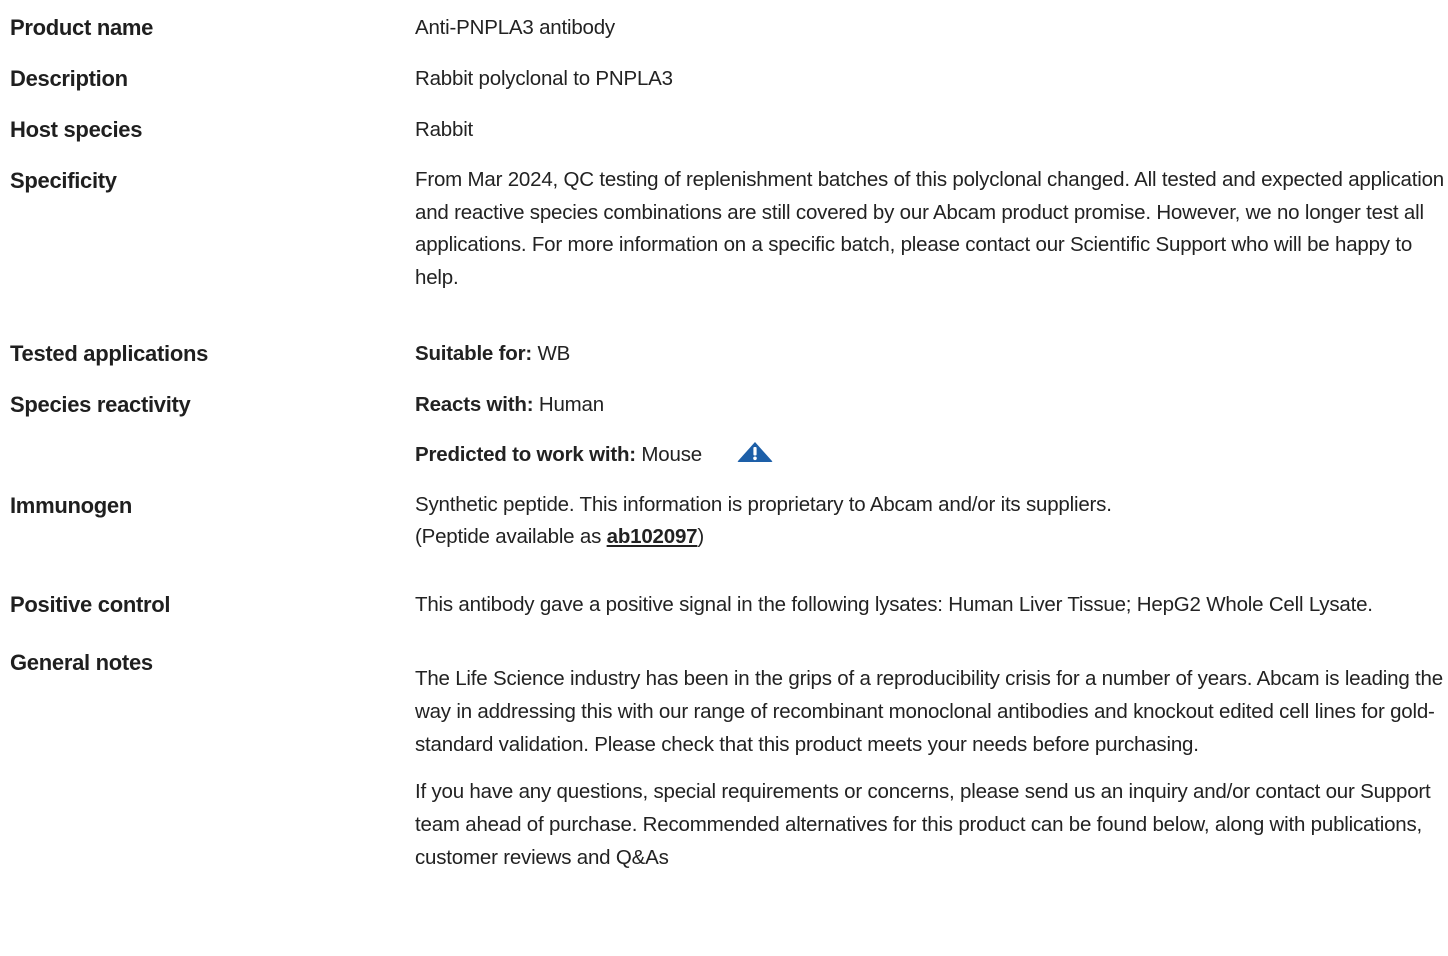  I want to click on description-label: Description, so click(69, 78).